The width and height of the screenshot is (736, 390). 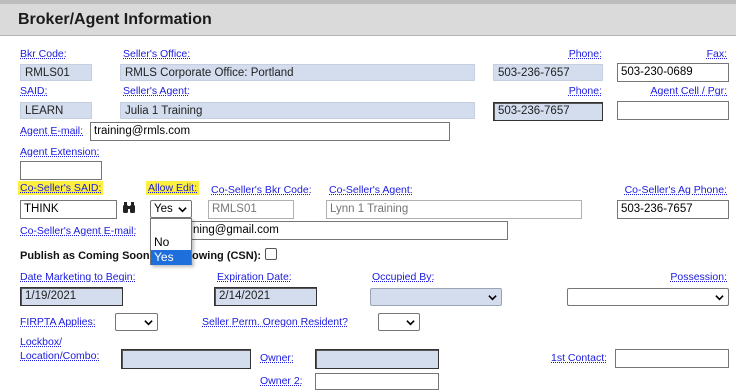 What do you see at coordinates (261, 190) in the screenshot?
I see `co-seller-bkr-code-label: Co-Seller's Bkr Code:` at bounding box center [261, 190].